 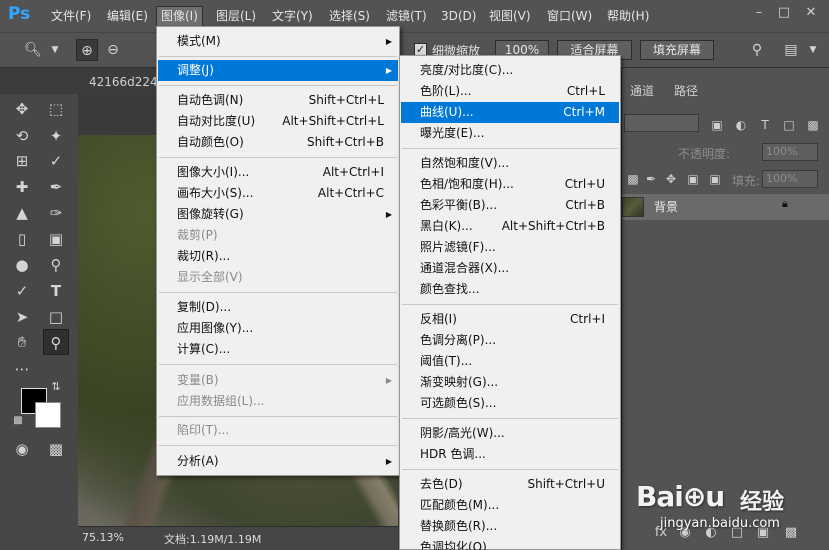 I want to click on menu-edit: 编辑(E), so click(x=127, y=16).